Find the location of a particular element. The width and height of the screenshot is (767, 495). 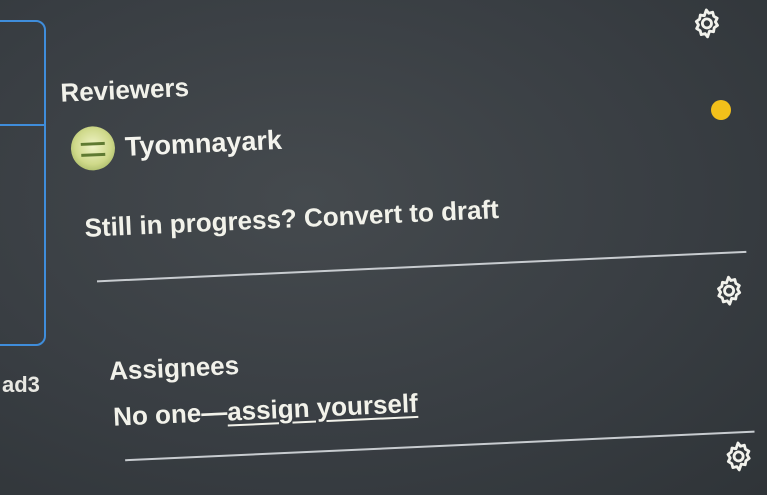

reviewers-gear-icon is located at coordinates (707, 24).